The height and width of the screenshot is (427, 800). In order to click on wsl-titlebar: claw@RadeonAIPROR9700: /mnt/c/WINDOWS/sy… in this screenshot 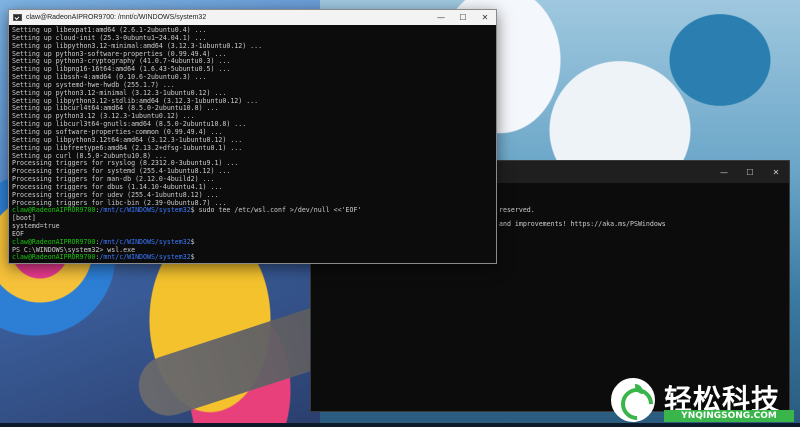, I will do `click(252, 17)`.